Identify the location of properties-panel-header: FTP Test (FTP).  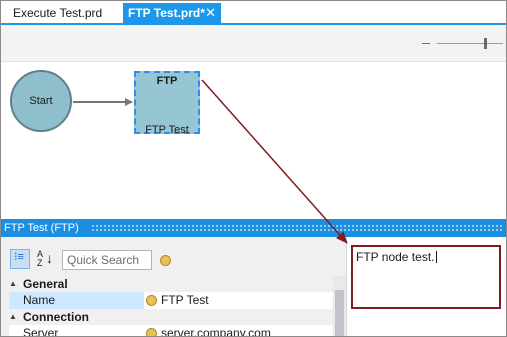
(253, 228).